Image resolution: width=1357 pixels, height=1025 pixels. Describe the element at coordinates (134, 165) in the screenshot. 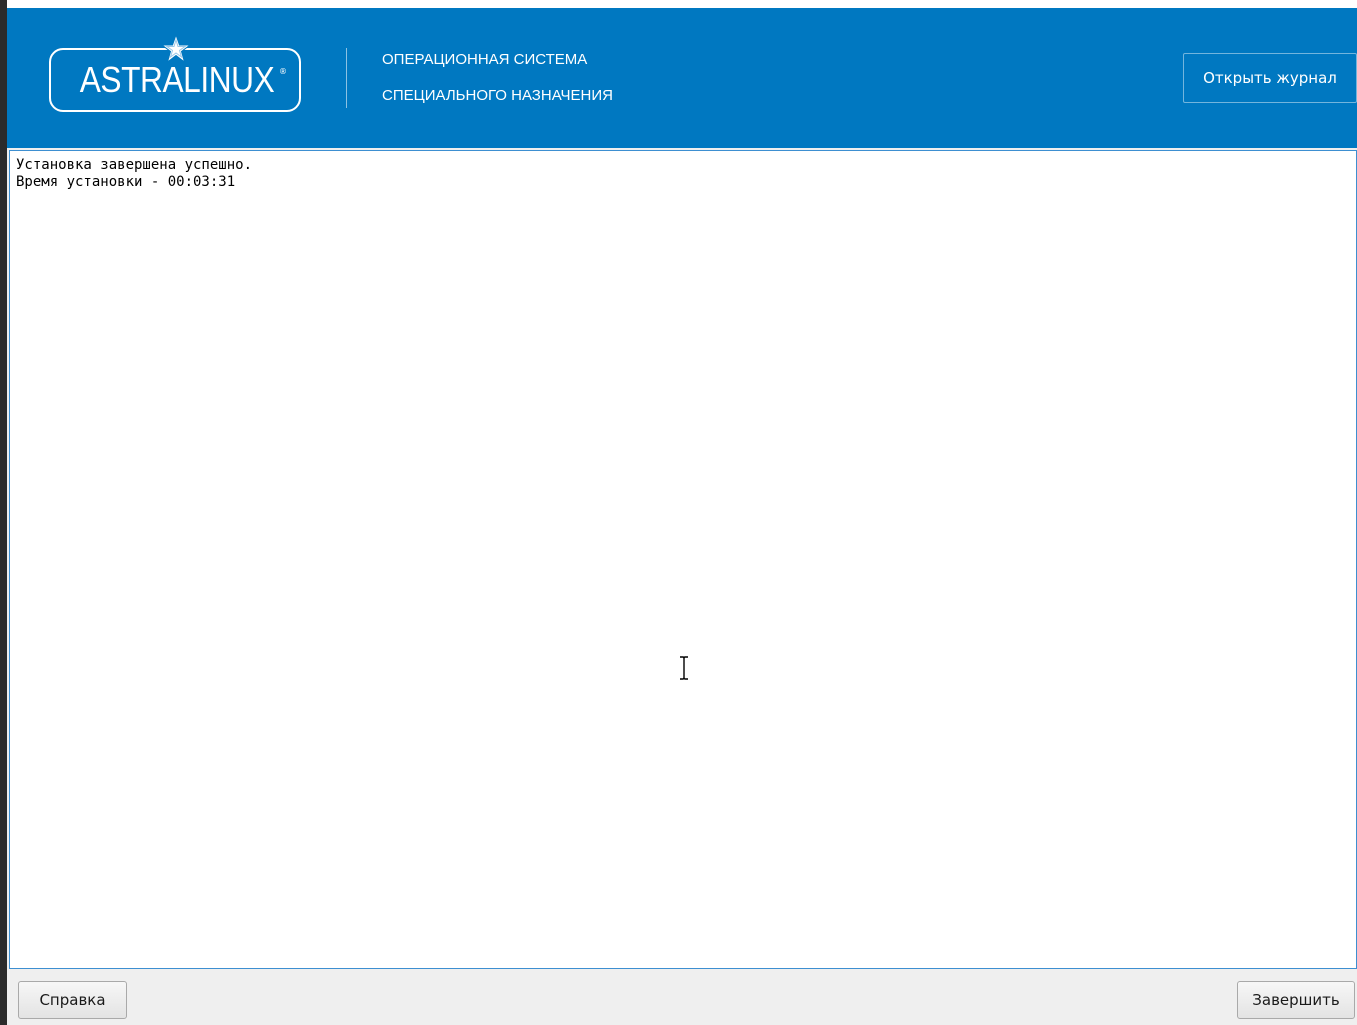

I see `log-line-success: Установка завершена успешно.` at that location.